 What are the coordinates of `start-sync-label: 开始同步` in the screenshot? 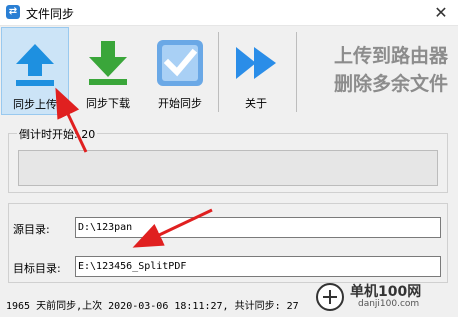 It's located at (180, 103).